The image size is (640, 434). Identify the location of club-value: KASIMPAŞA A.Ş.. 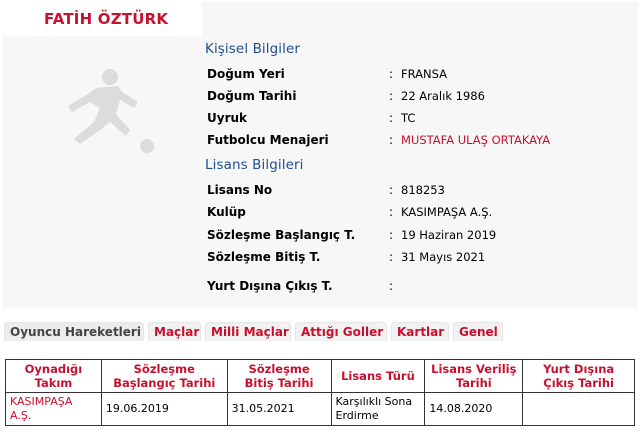
(447, 212).